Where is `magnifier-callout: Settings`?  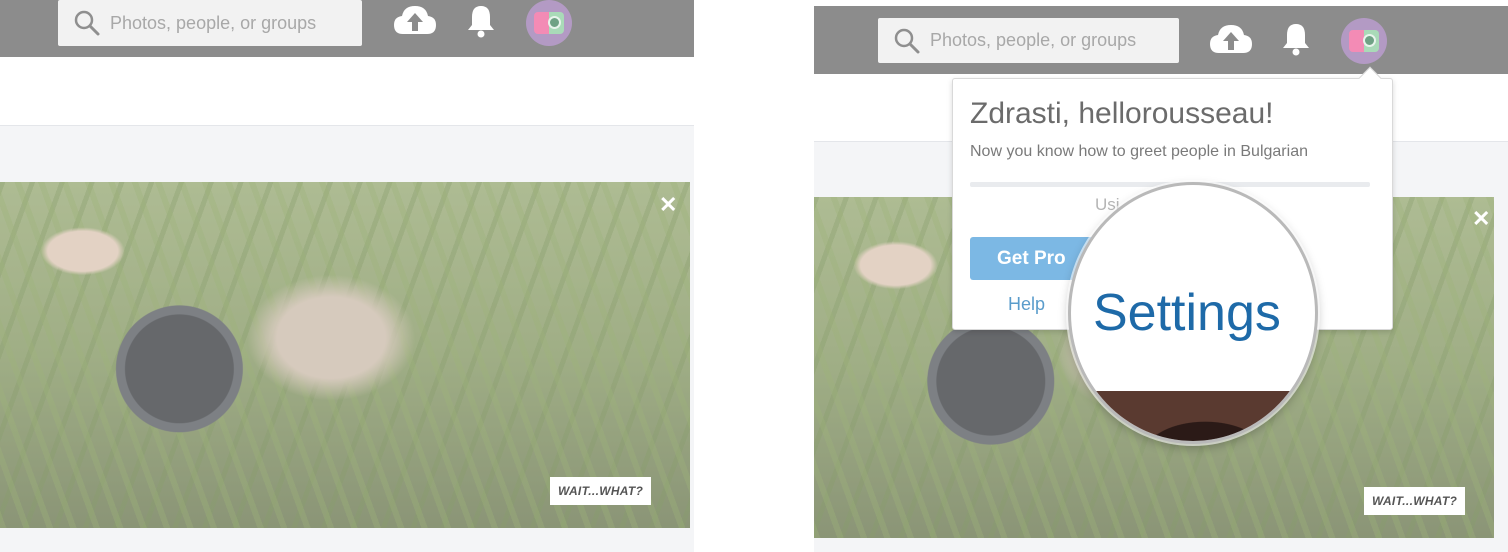 magnifier-callout: Settings is located at coordinates (1193, 313).